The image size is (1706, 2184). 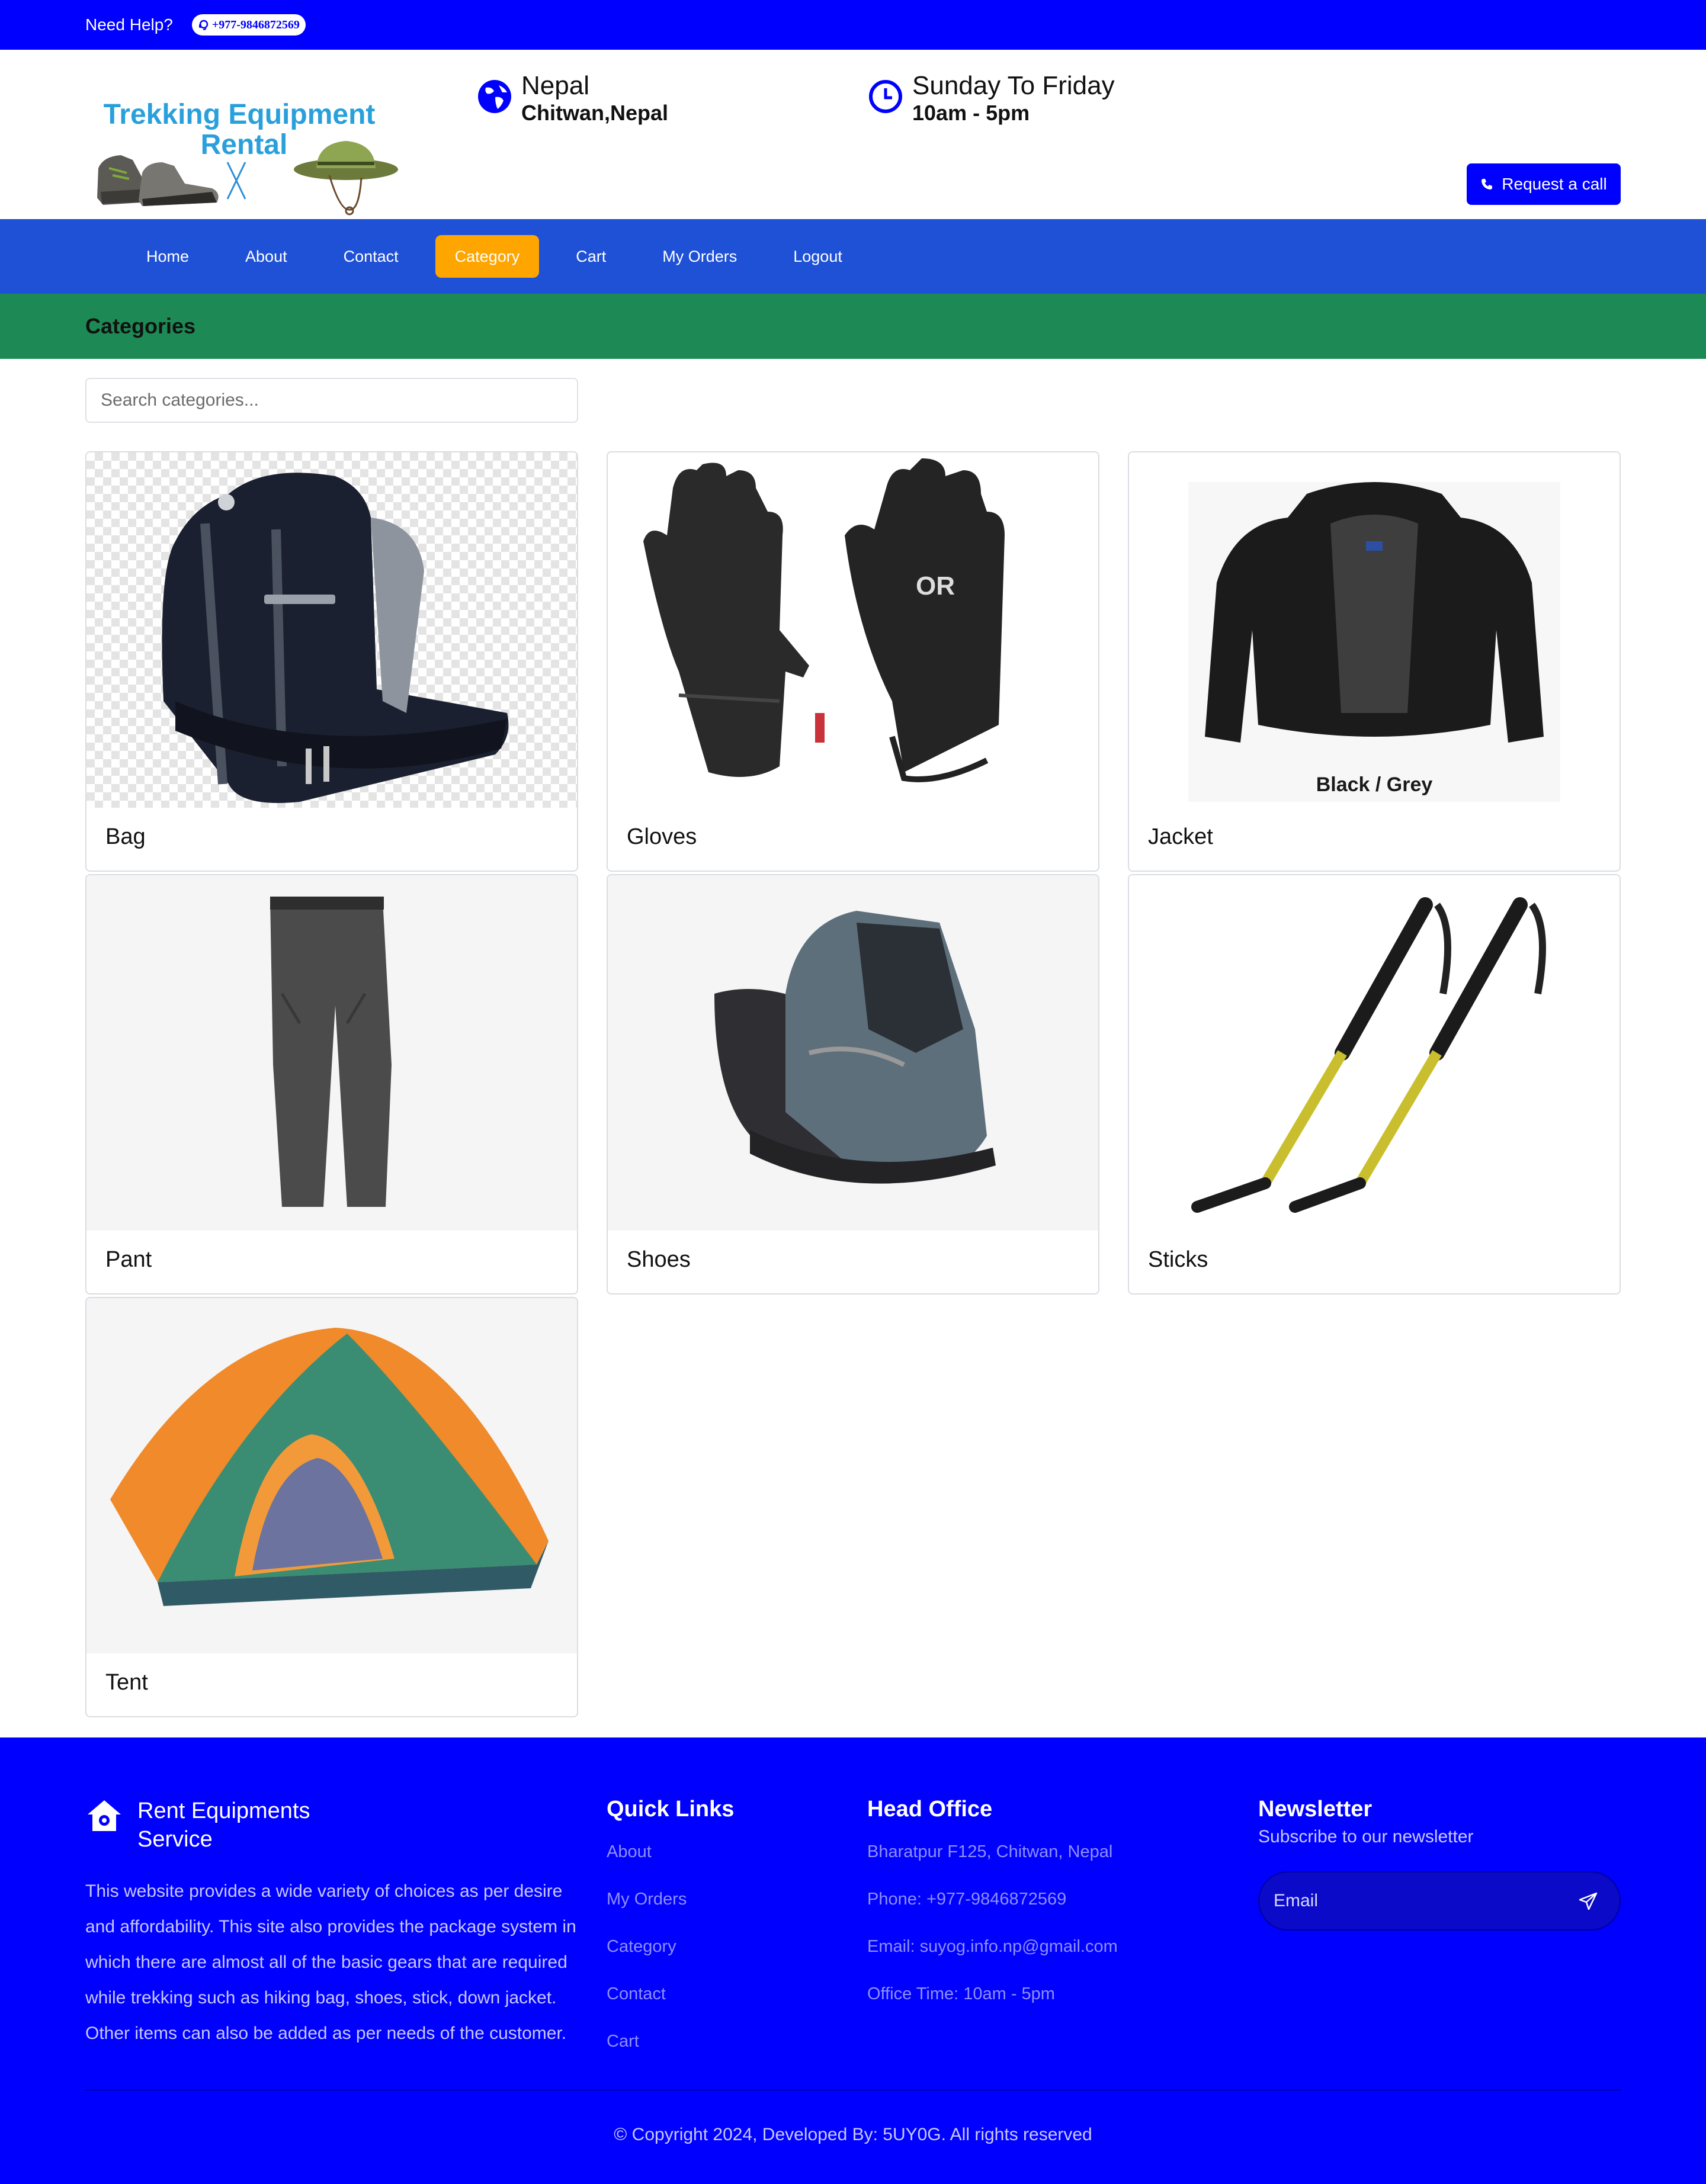 What do you see at coordinates (855, 1047) in the screenshot?
I see `shoes-illustration` at bounding box center [855, 1047].